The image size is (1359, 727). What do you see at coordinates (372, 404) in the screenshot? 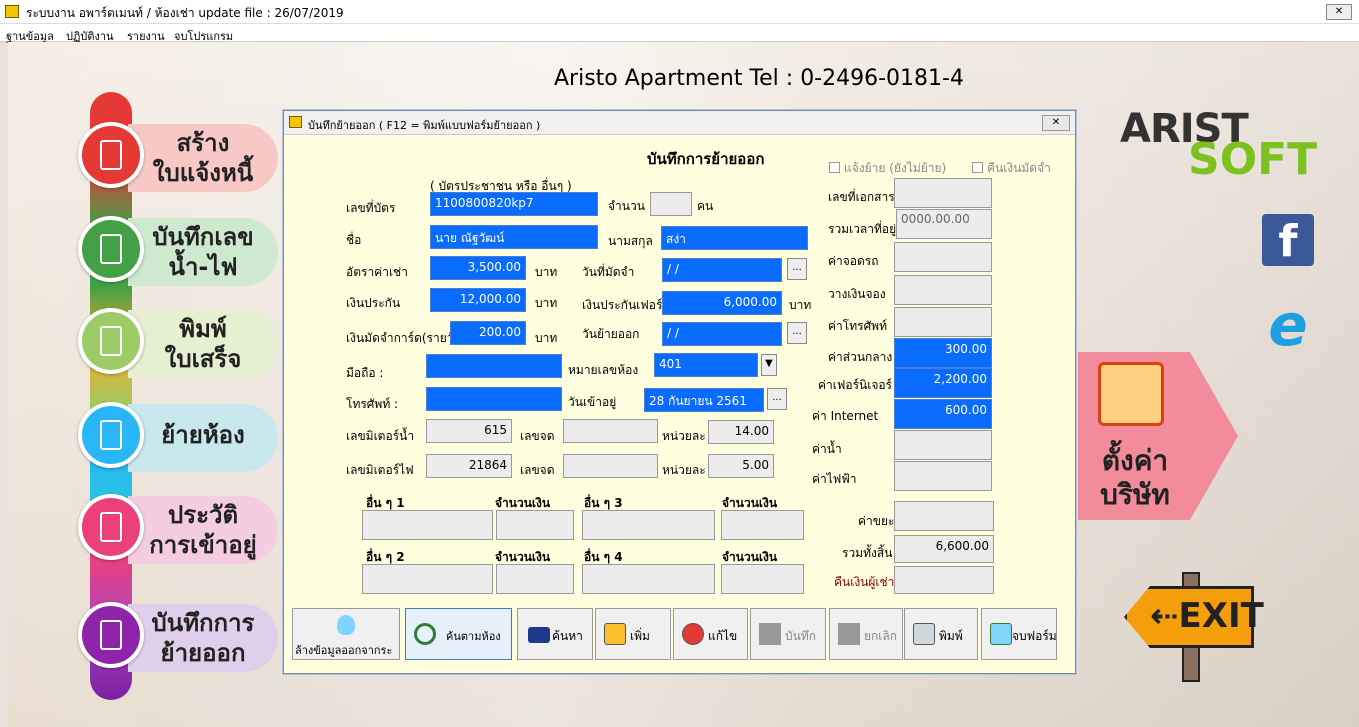
I see `phone-label: โทรศัพท์ :` at bounding box center [372, 404].